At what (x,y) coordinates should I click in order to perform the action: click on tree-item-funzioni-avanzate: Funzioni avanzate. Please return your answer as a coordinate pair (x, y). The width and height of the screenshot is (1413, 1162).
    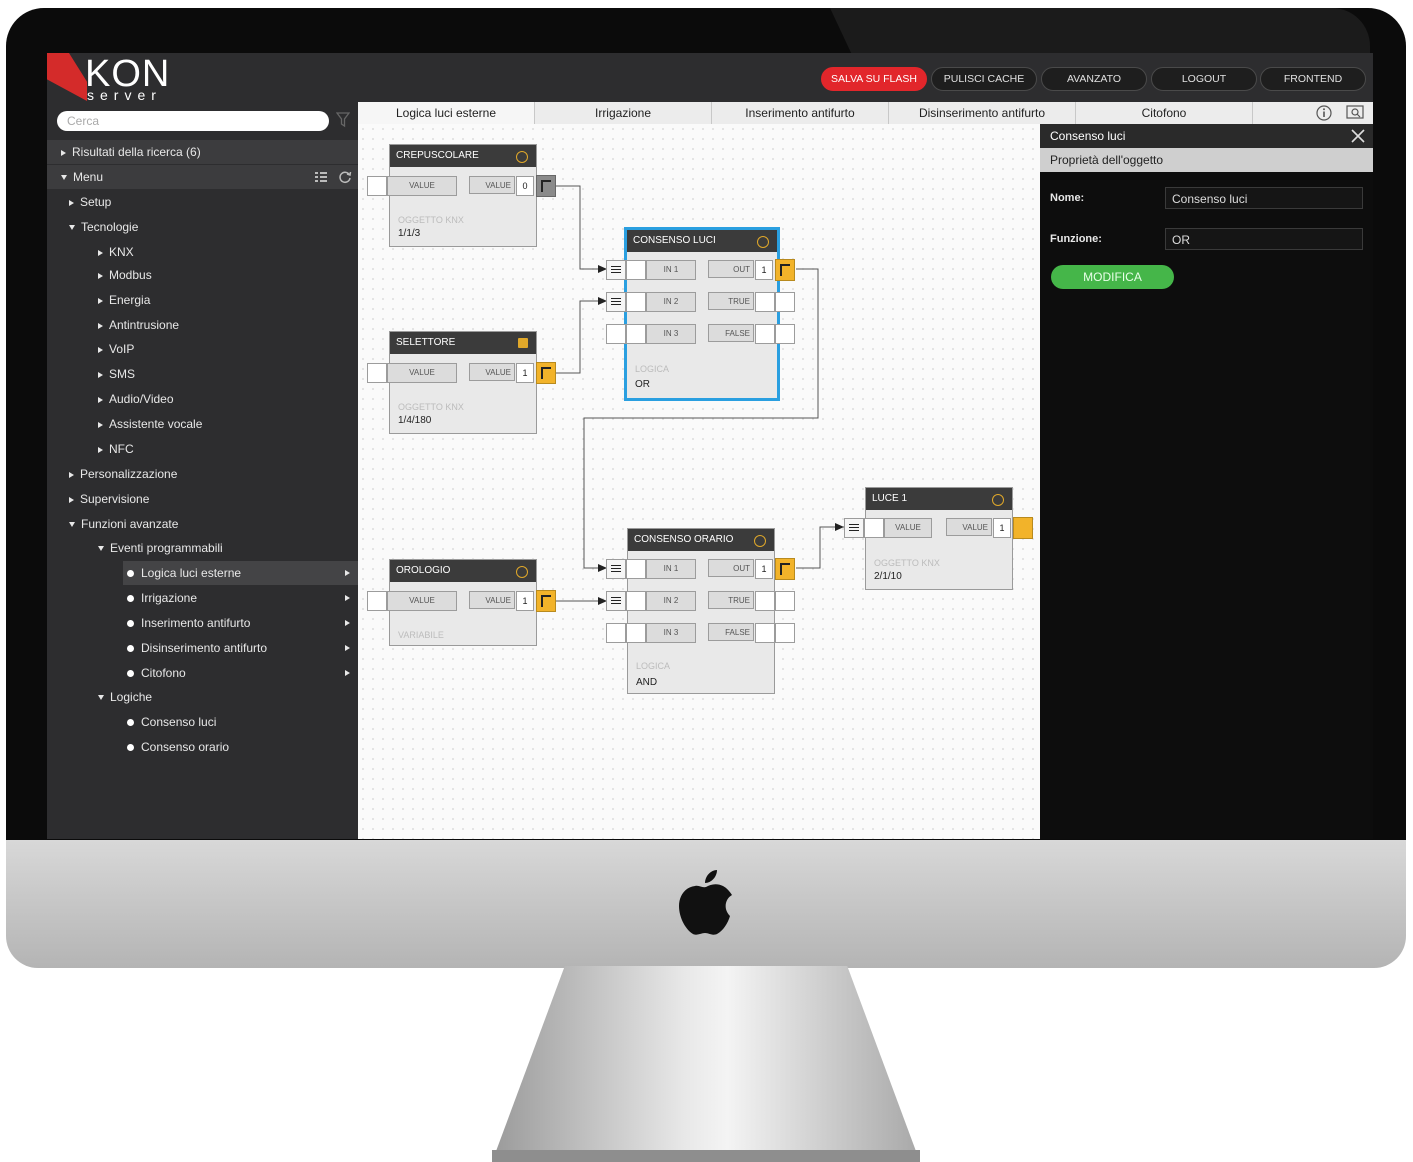
    Looking at the image, I should click on (213, 524).